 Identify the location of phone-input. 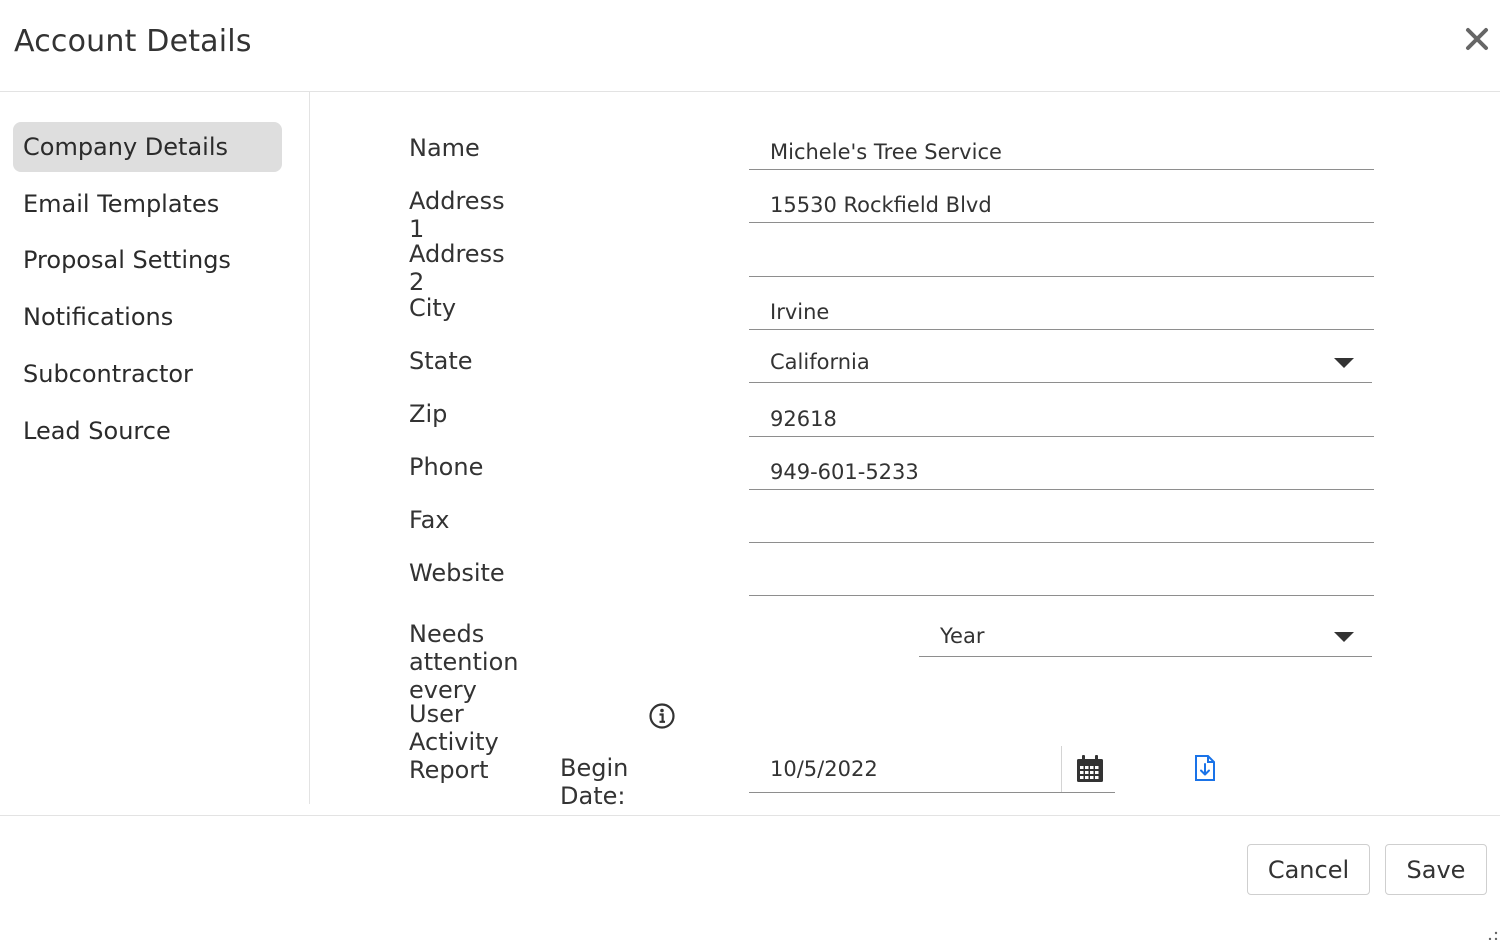
(1061, 468).